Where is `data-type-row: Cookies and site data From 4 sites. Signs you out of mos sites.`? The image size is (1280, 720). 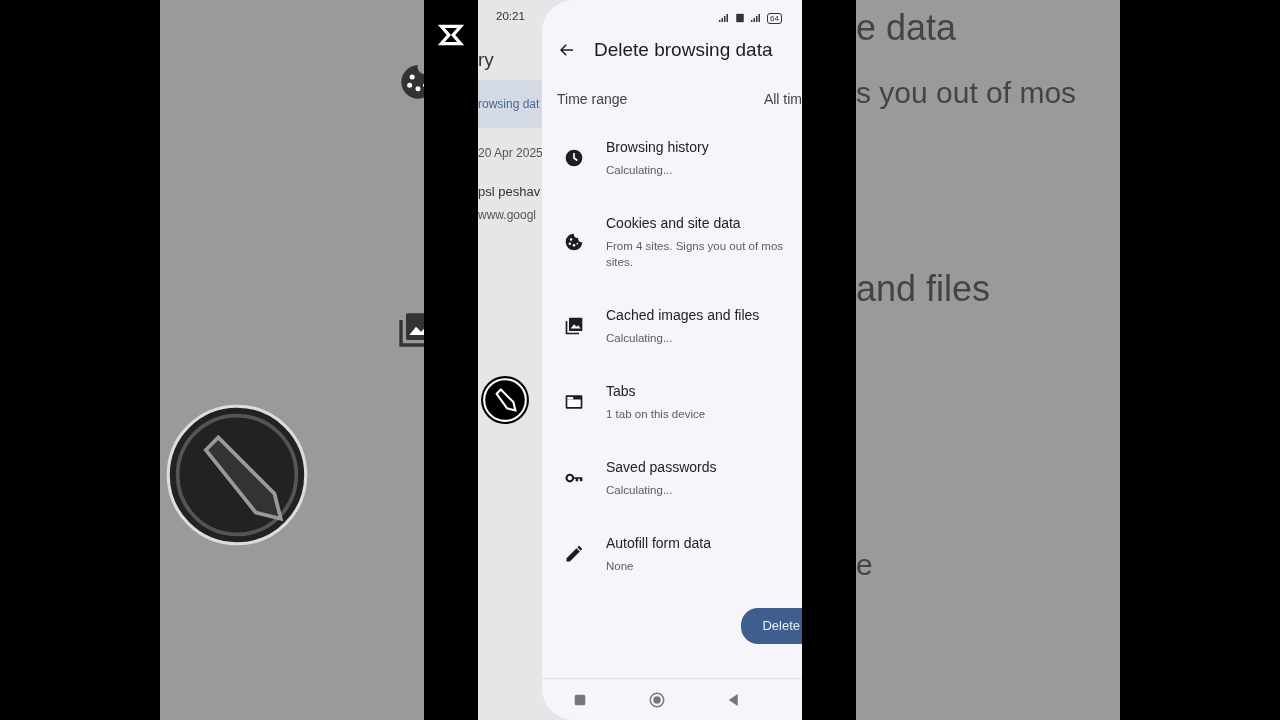 data-type-row: Cookies and site data From 4 sites. Signs you out of mos sites. is located at coordinates (672, 242).